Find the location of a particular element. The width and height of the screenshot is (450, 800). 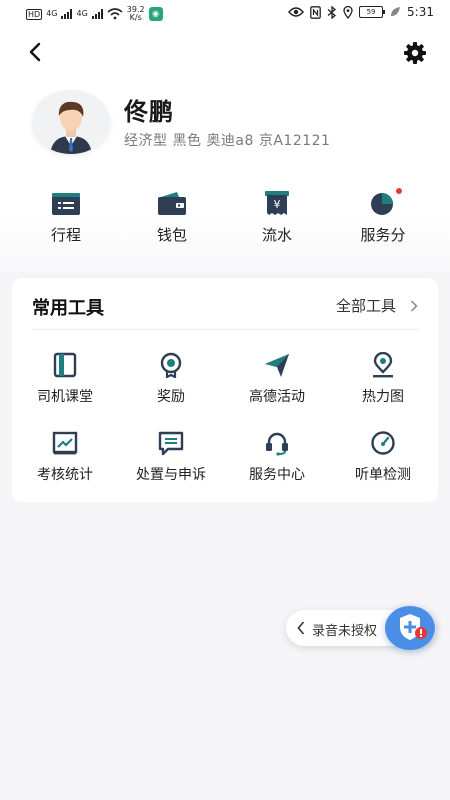

tool-assessment-stats: 考核统计 is located at coordinates (65, 457).